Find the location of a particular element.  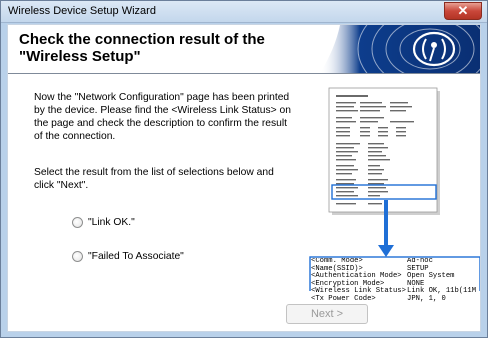

next-button: Next > is located at coordinates (327, 314).